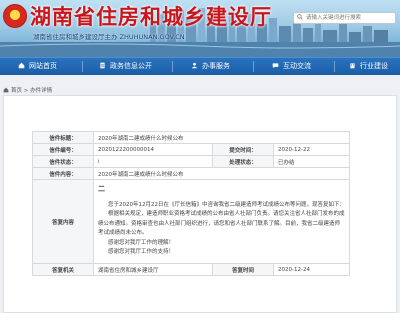 The image size is (400, 313). Describe the element at coordinates (153, 149) in the screenshot. I see `letter-number-value: 2020122200000014` at that location.